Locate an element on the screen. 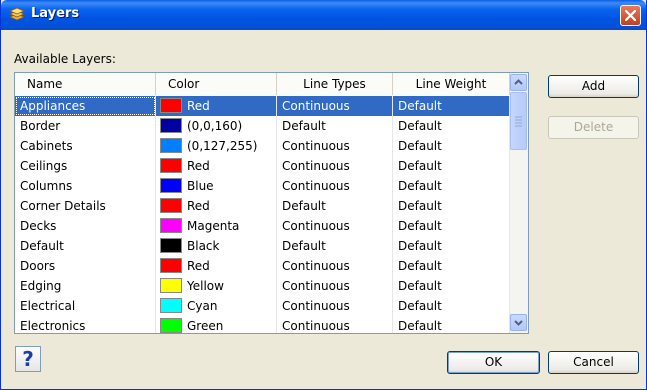 Image resolution: width=647 pixels, height=390 pixels. window-title: Layers is located at coordinates (55, 13).